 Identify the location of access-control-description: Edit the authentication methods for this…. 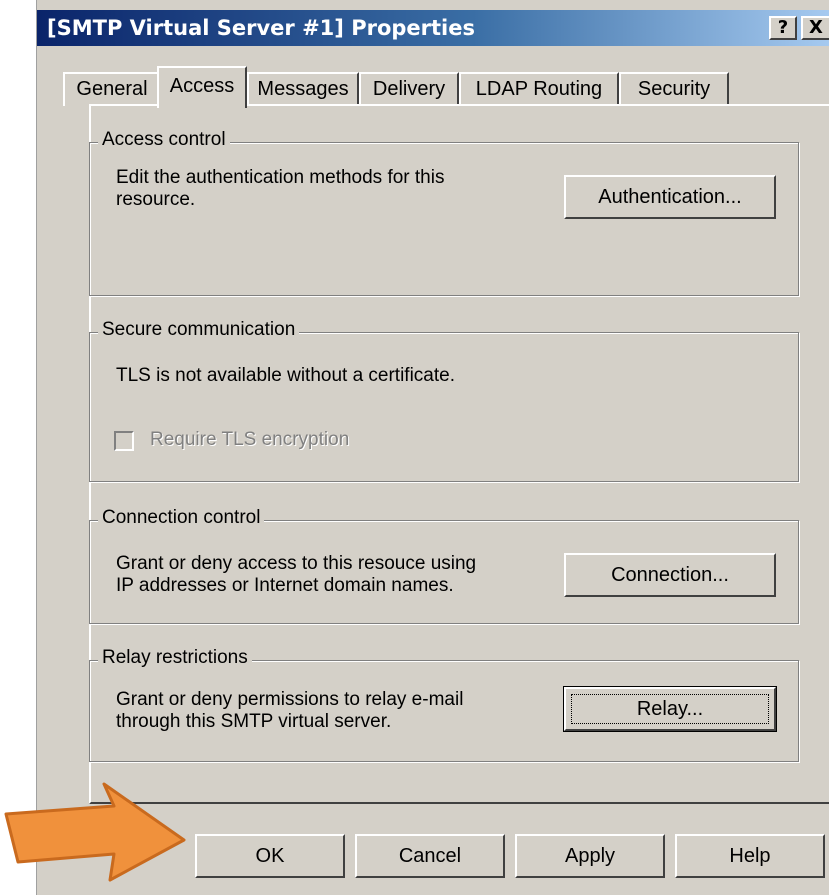
(280, 188).